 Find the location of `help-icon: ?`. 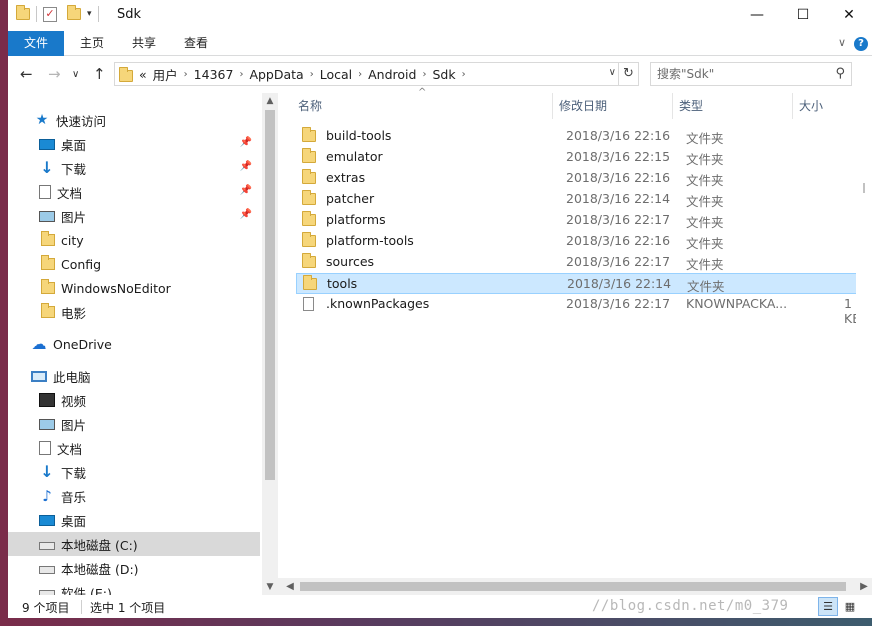

help-icon: ? is located at coordinates (861, 44).